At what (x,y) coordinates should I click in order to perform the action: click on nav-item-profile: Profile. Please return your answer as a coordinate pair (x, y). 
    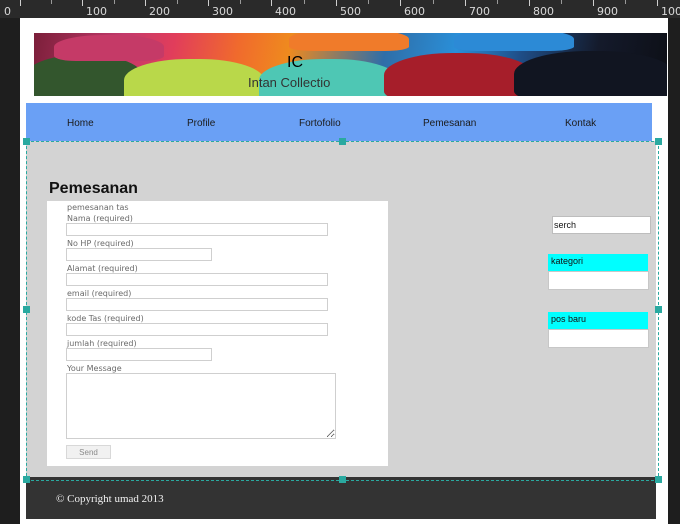
    Looking at the image, I should click on (201, 123).